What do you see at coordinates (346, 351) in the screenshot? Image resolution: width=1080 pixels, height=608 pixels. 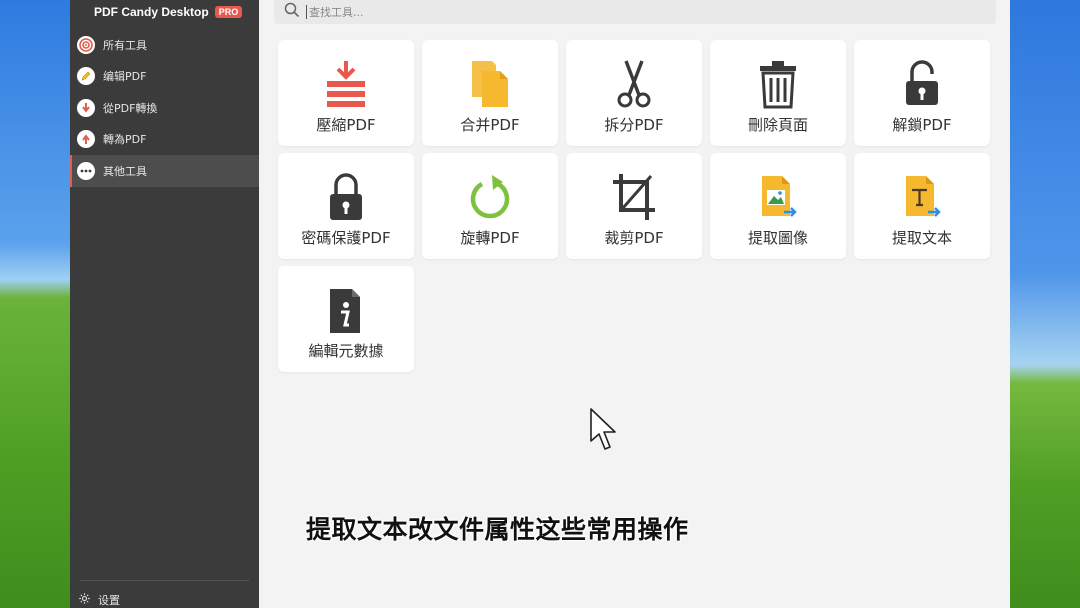 I see `tool-label: 編輯元數據` at bounding box center [346, 351].